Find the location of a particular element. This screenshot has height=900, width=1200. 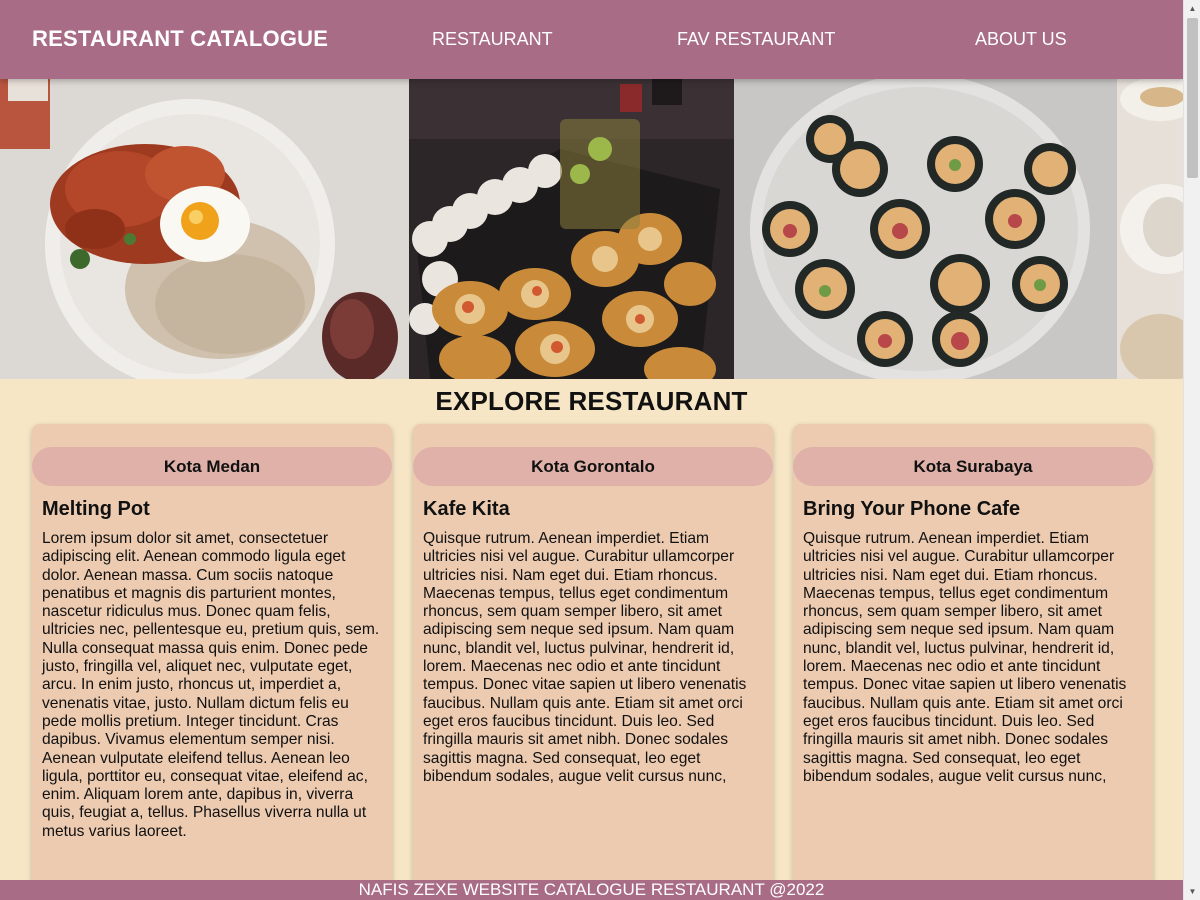

scrollbar-thumb is located at coordinates (1192, 98).